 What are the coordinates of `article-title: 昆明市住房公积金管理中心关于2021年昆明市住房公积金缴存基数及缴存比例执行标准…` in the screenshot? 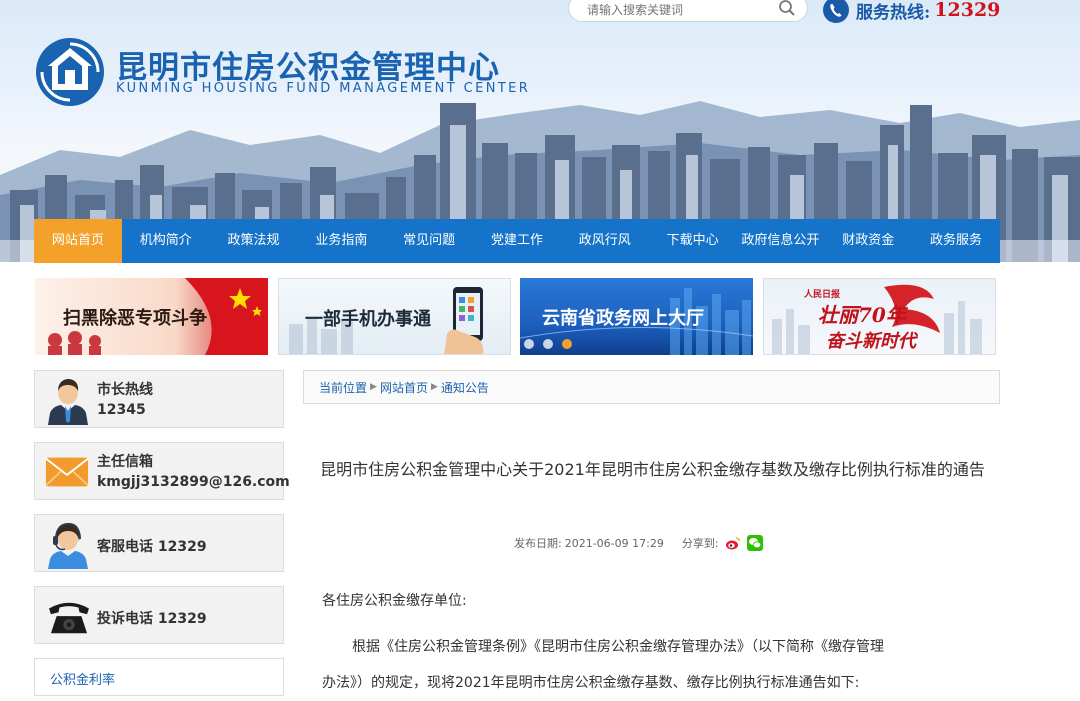 It's located at (652, 469).